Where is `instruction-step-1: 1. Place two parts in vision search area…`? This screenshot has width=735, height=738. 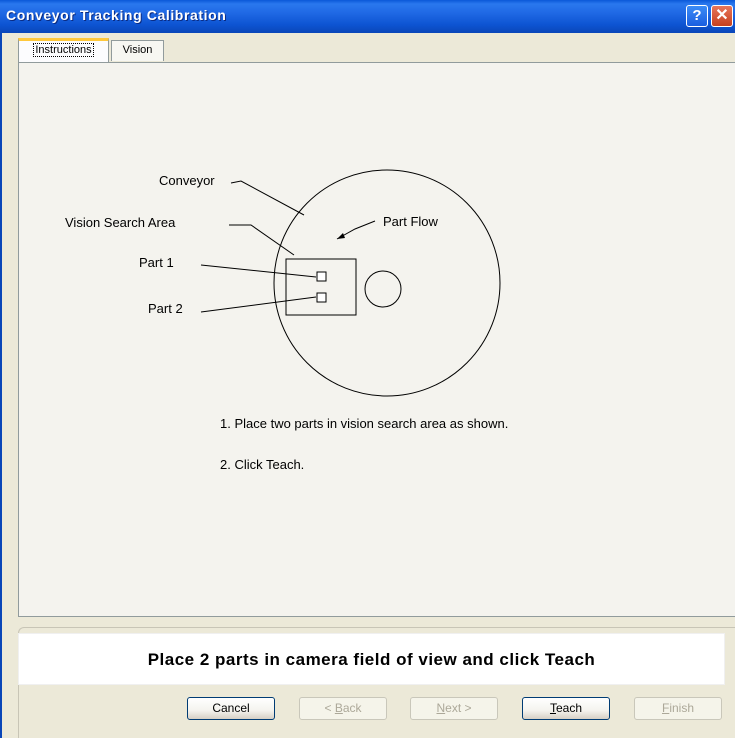 instruction-step-1: 1. Place two parts in vision search area… is located at coordinates (364, 423).